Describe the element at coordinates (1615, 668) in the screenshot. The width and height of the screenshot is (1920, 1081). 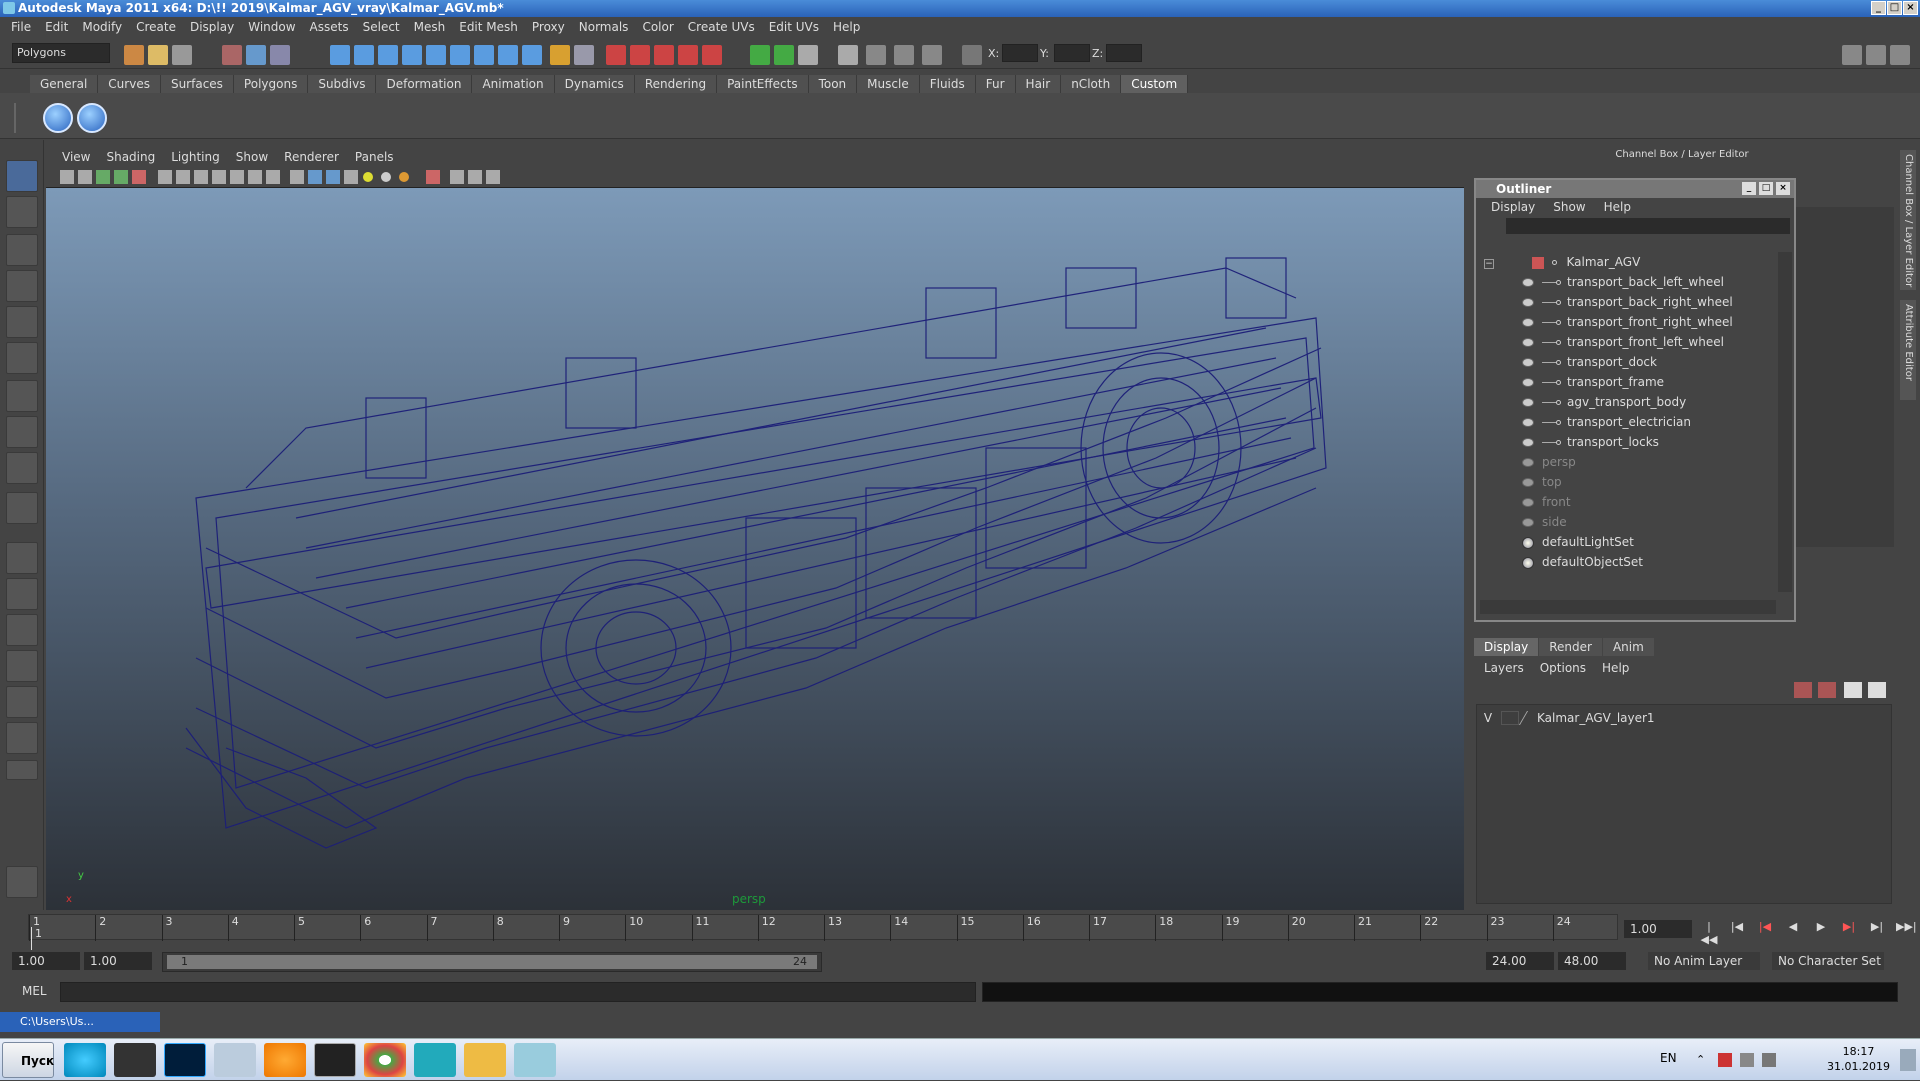
I see `layer-menu-help: Help` at that location.